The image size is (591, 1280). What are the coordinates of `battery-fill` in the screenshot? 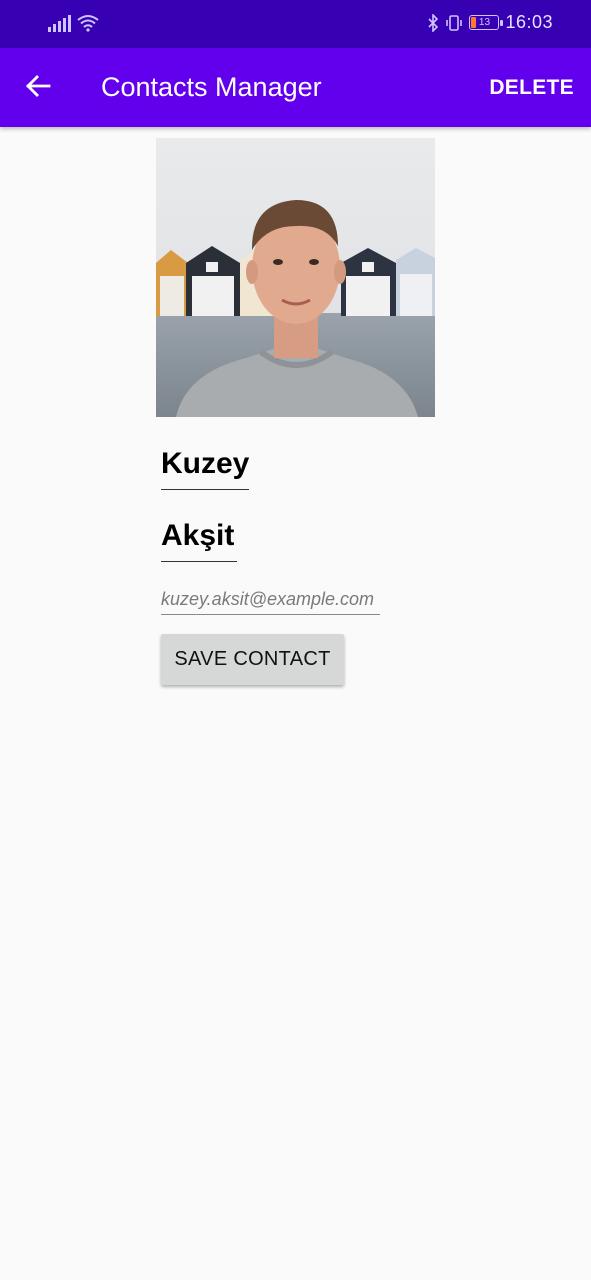 It's located at (474, 22).